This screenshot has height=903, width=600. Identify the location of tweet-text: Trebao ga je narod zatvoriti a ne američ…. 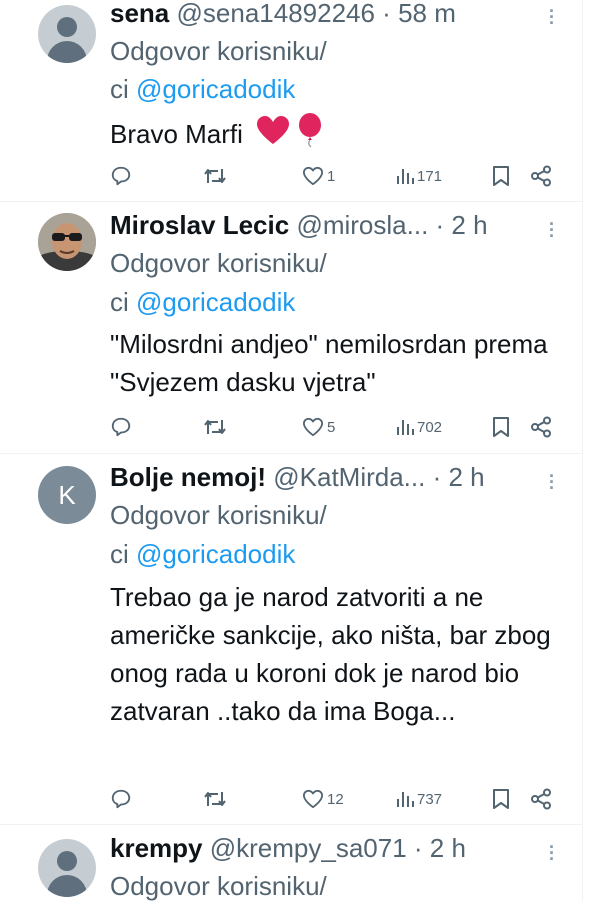
(340, 654).